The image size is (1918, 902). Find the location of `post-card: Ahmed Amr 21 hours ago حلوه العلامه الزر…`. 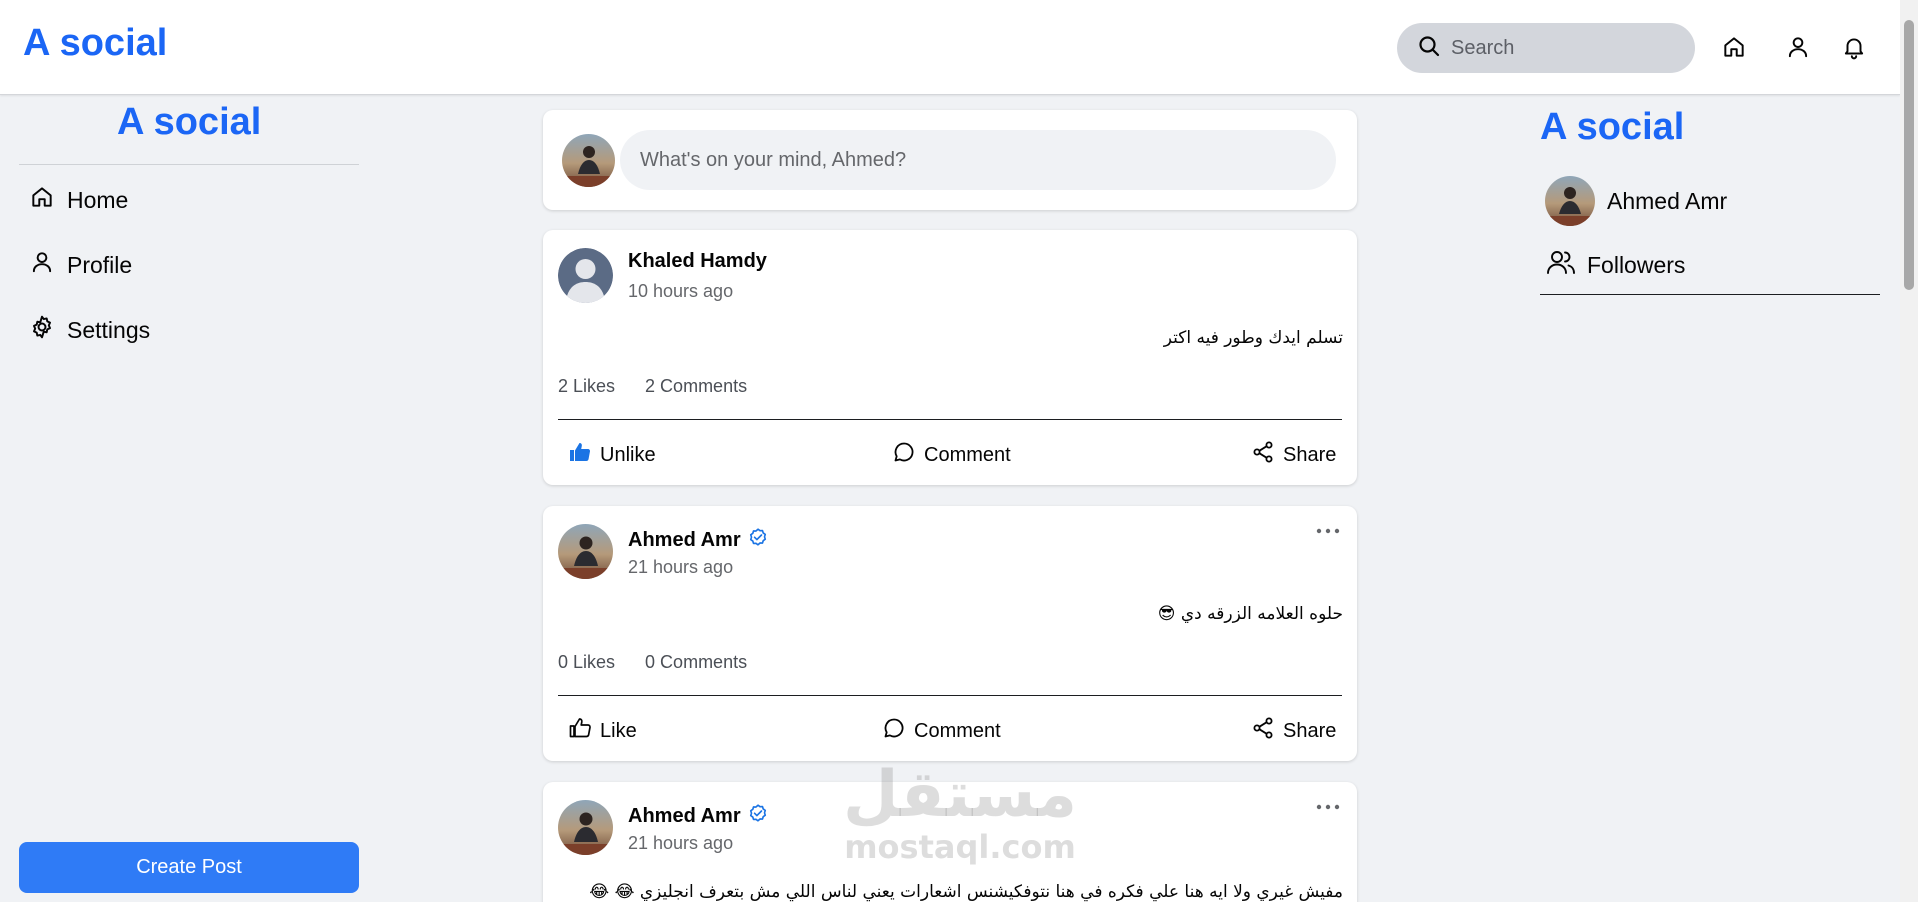

post-card: Ahmed Amr 21 hours ago حلوه العلامه الزر… is located at coordinates (950, 633).